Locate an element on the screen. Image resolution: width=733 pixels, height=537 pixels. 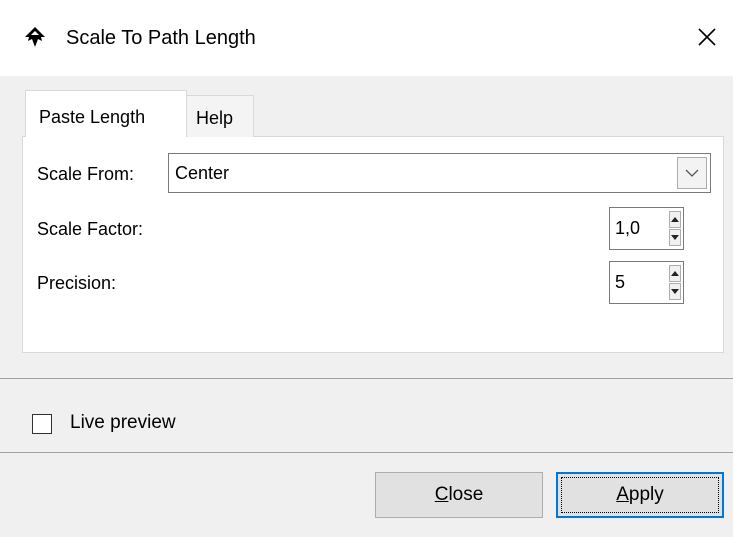
precision-spinbox: 5 is located at coordinates (646, 282).